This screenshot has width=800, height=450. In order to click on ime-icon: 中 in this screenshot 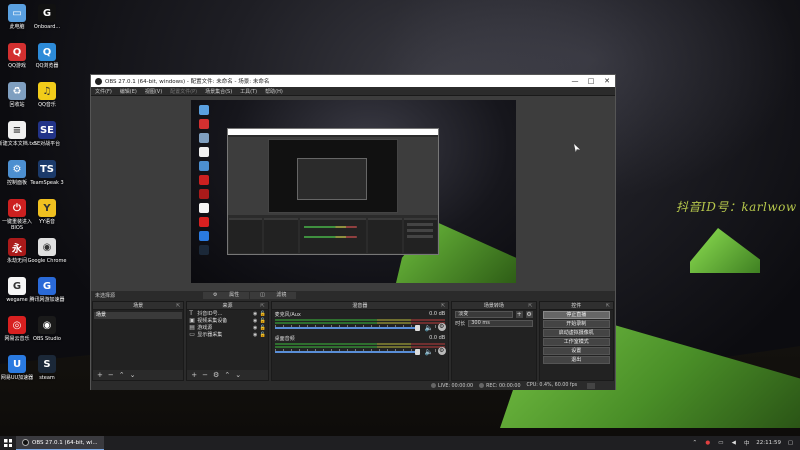, I will do `click(746, 443)`.